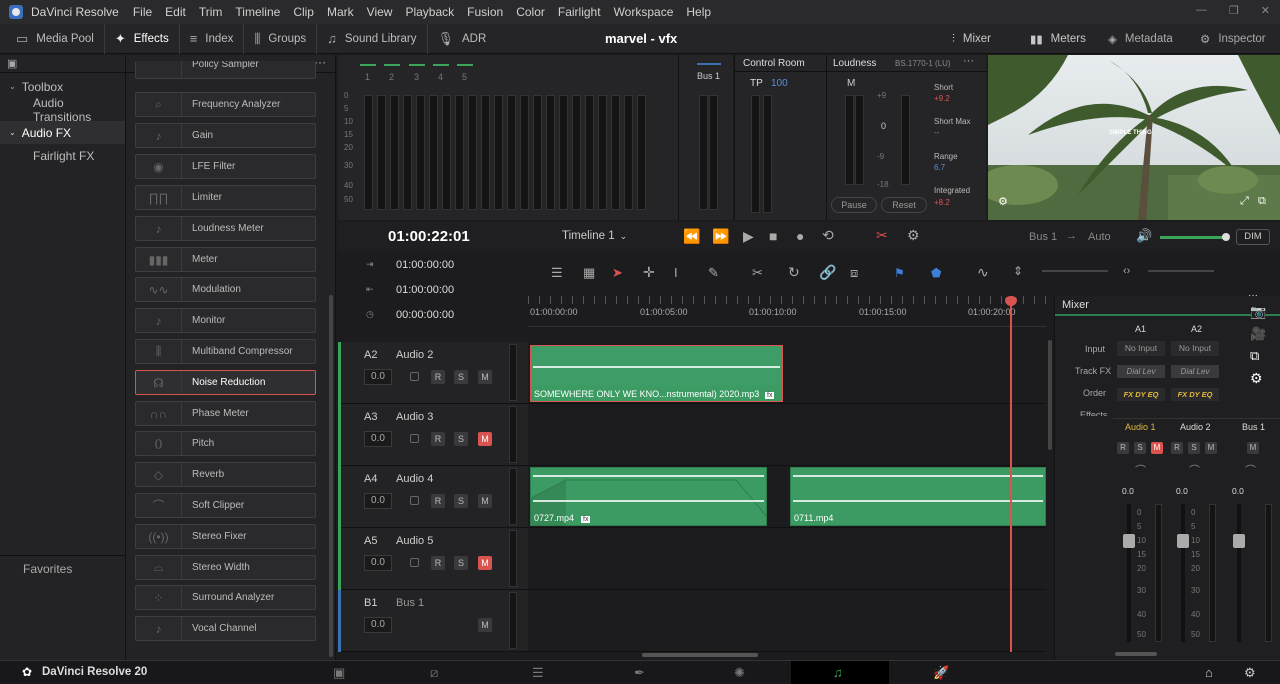  What do you see at coordinates (225, 597) in the screenshot?
I see `fx-item-surround-analyzer: ⁘ Surround Analyzer` at bounding box center [225, 597].